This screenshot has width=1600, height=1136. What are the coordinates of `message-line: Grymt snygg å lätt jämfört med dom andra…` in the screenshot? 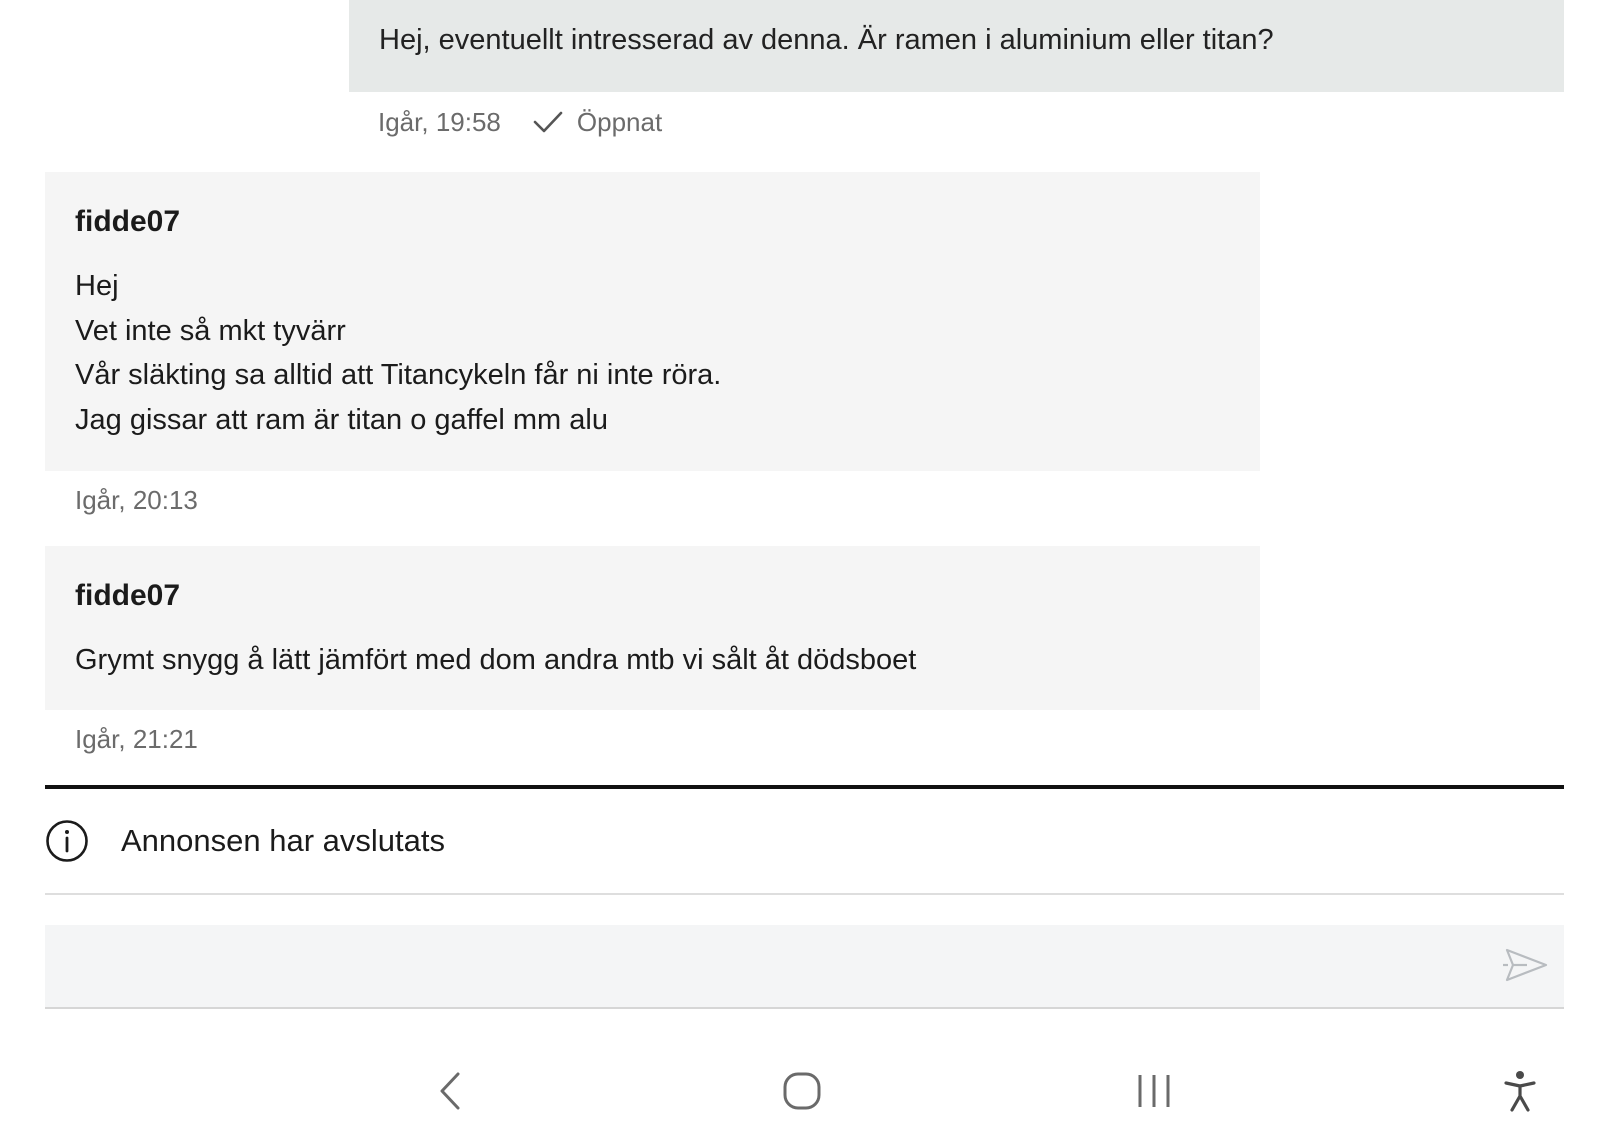 It's located at (496, 660).